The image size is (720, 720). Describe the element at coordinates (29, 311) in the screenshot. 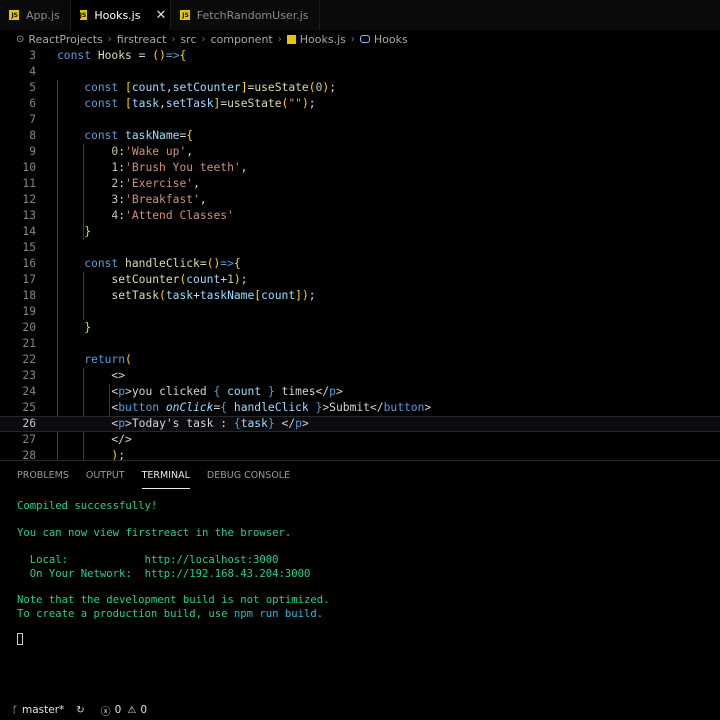

I see `code-line: 19` at that location.